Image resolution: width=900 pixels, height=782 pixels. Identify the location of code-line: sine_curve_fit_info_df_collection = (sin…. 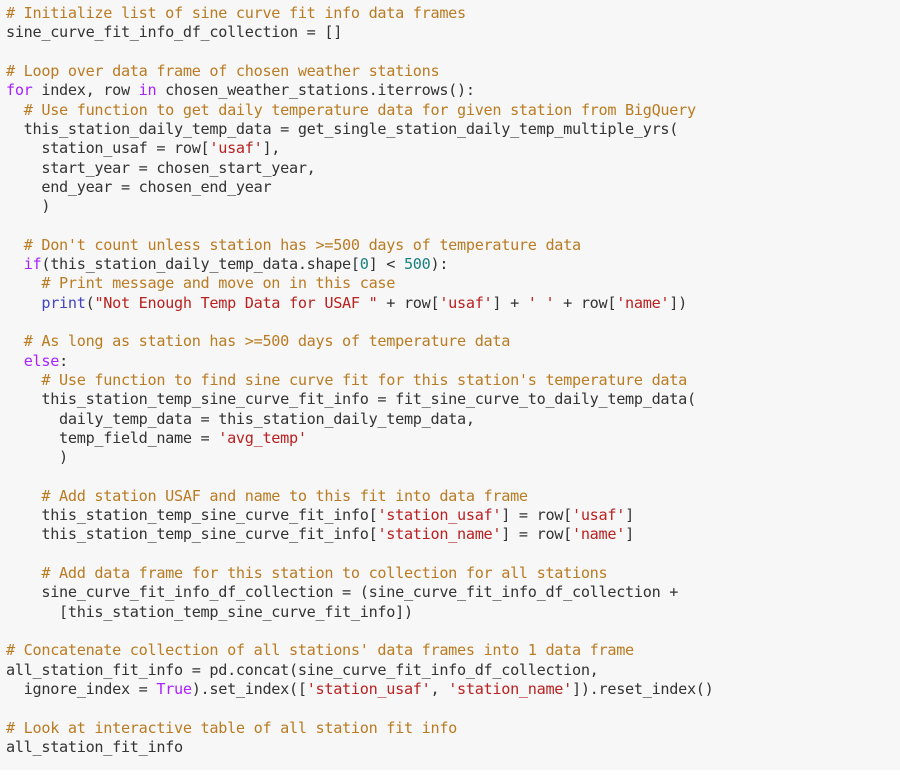
(453, 592).